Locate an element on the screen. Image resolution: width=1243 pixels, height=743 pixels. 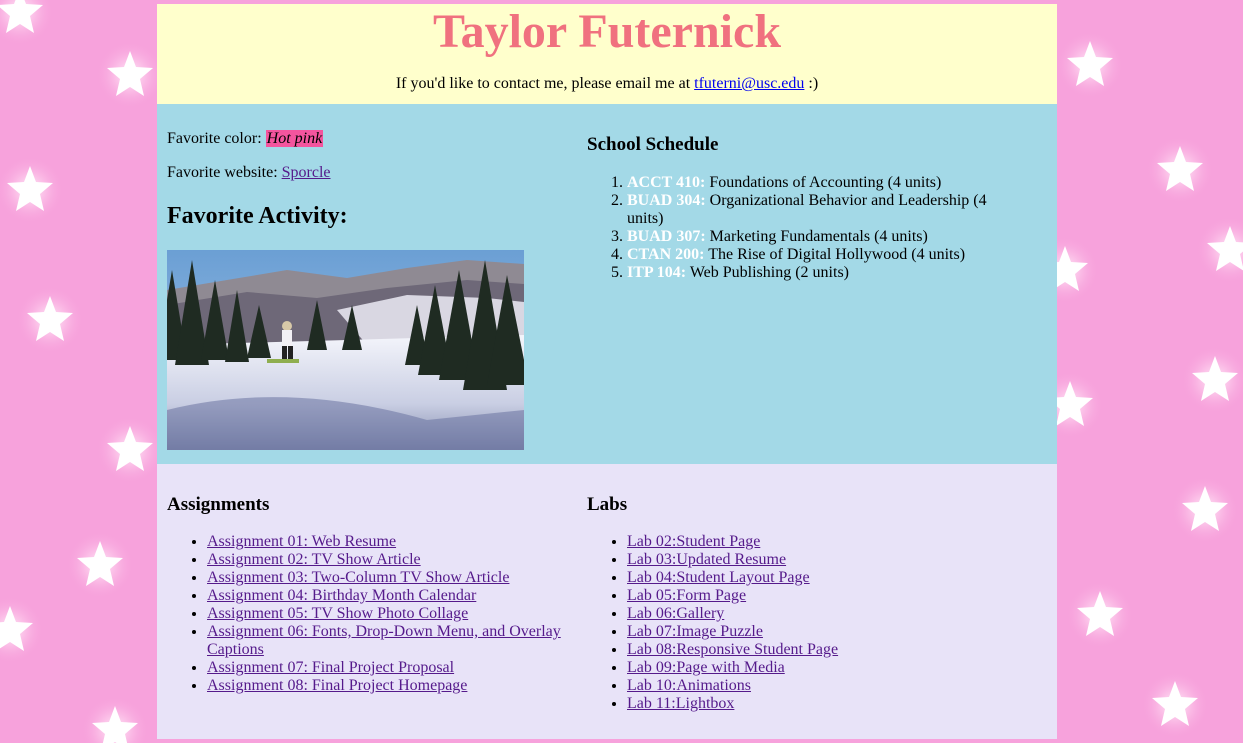
course-item: ITP 104: Web Publishing (2 units) is located at coordinates (807, 273).